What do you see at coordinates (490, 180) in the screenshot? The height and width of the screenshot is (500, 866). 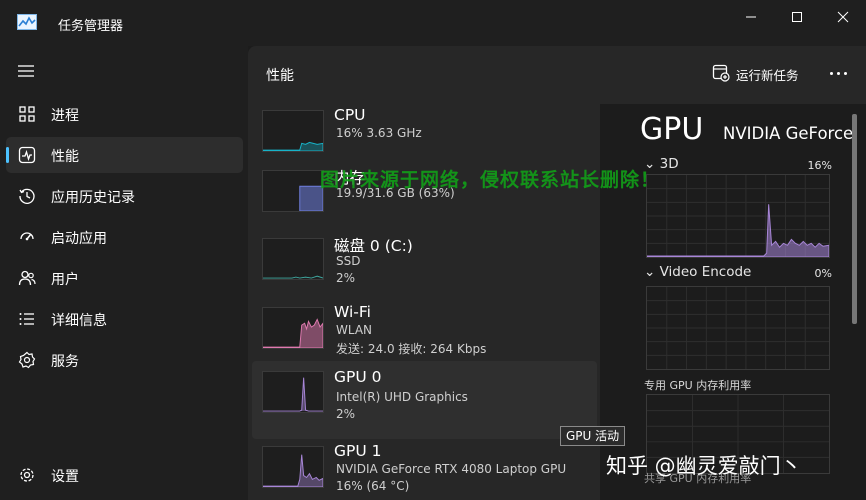 I see `watermark-text: 图片来源于网络，侵权联系站长删除！` at bounding box center [490, 180].